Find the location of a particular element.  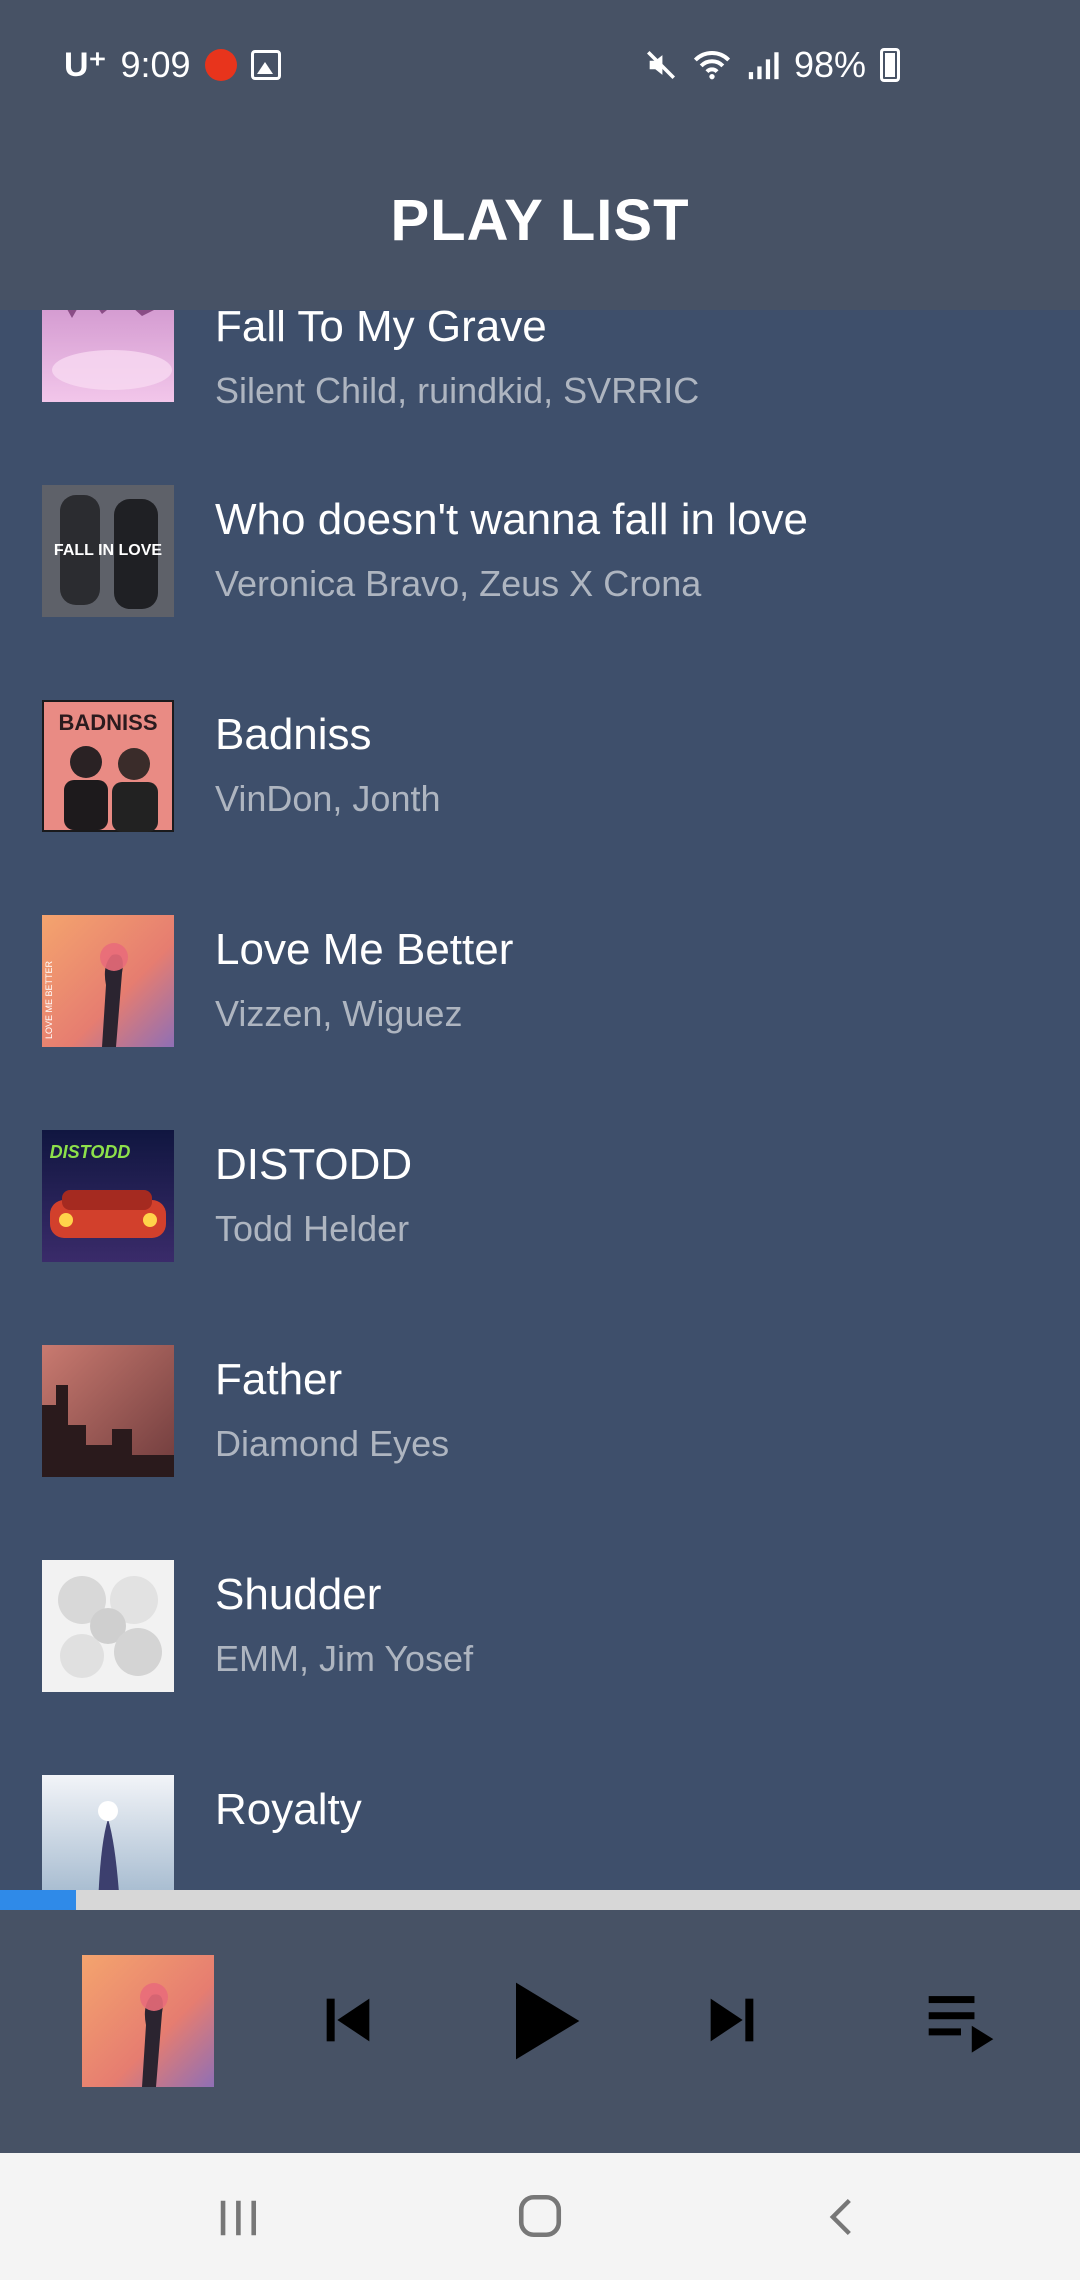

skip-next-icon is located at coordinates (732, 2020).